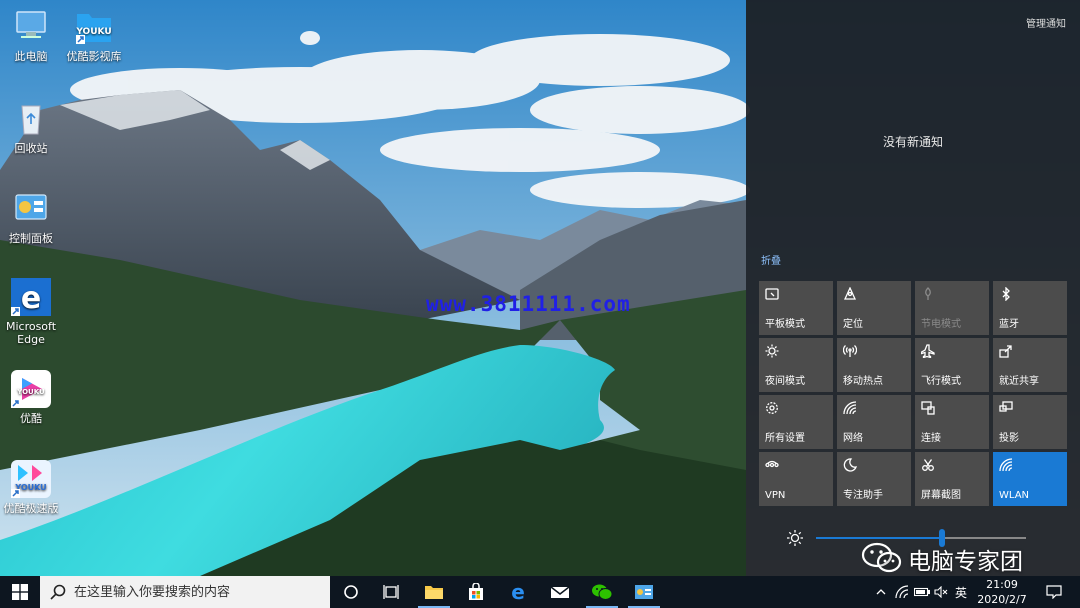 The height and width of the screenshot is (608, 1080). What do you see at coordinates (31, 27) in the screenshot?
I see `computer-icon` at bounding box center [31, 27].